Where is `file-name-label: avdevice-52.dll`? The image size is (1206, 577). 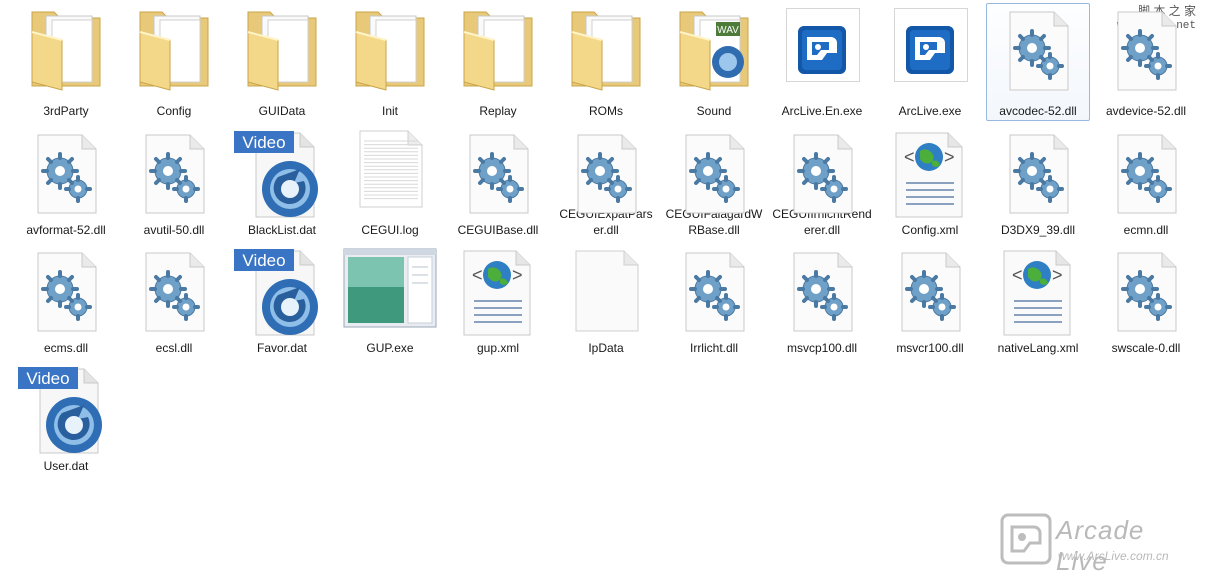 file-name-label: avdevice-52.dll is located at coordinates (1146, 111).